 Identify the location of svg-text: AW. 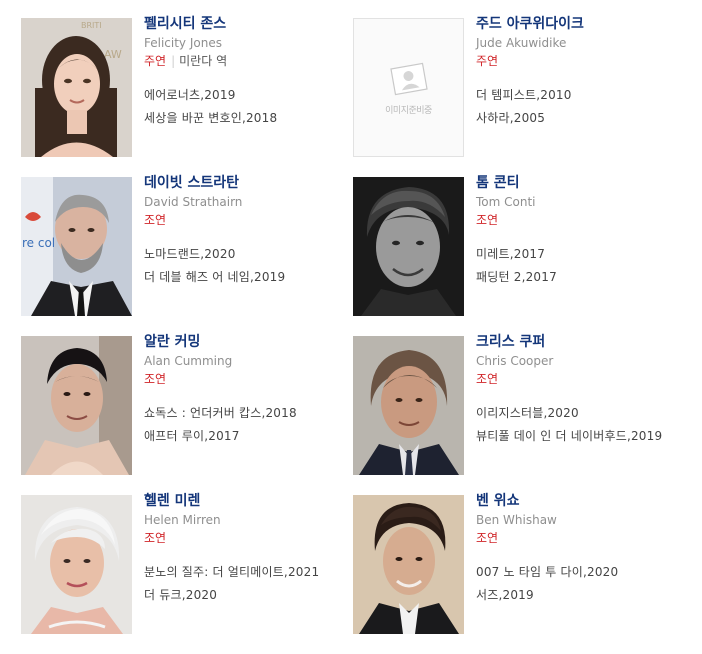
(113, 54).